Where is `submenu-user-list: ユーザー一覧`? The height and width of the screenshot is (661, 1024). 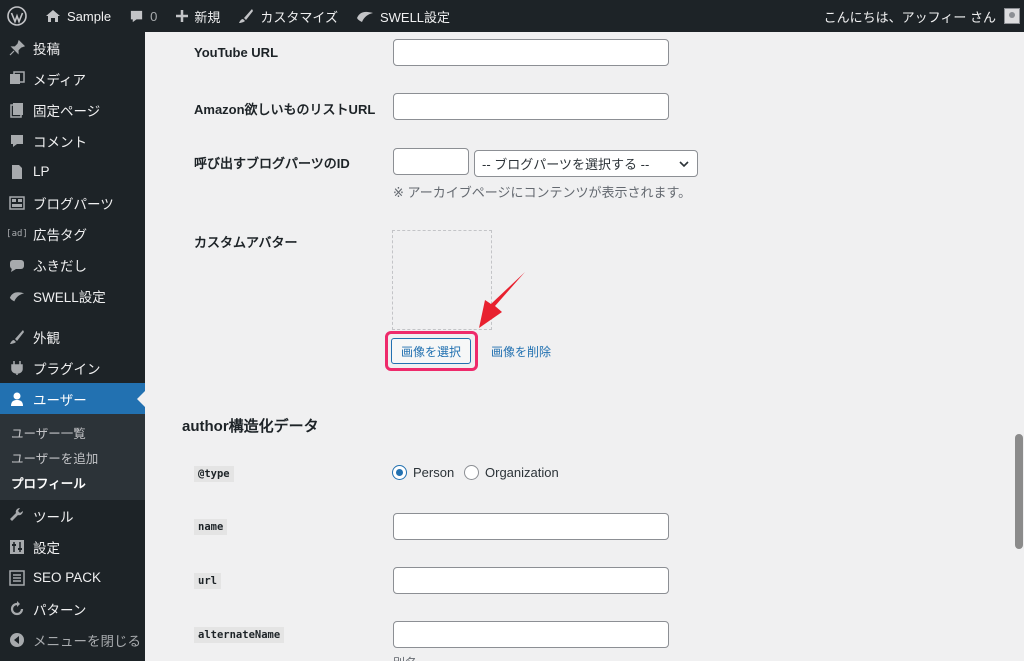 submenu-user-list: ユーザー一覧 is located at coordinates (72, 432).